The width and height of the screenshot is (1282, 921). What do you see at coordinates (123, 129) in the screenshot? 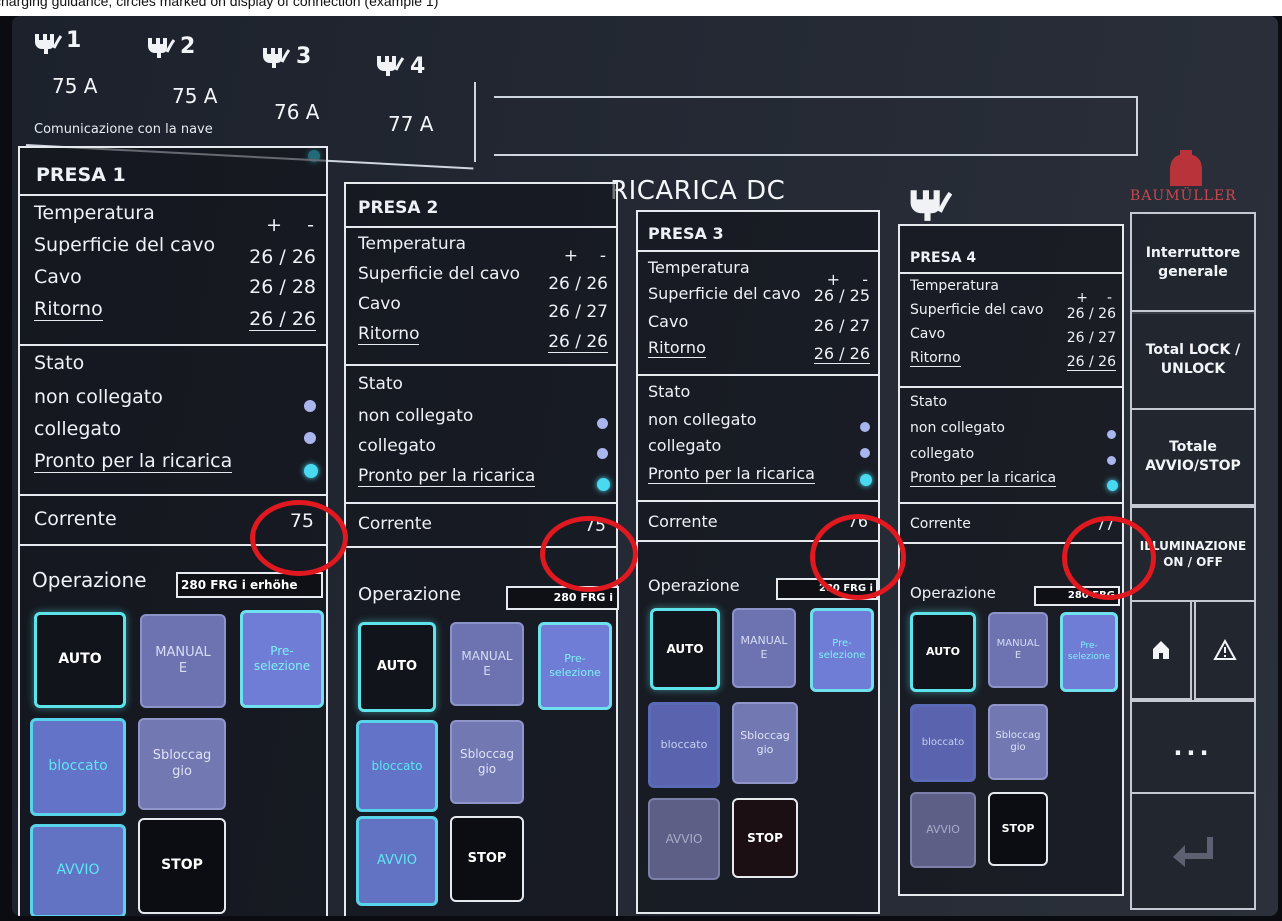
I see `communication-label: Comunicazione con la nave` at bounding box center [123, 129].